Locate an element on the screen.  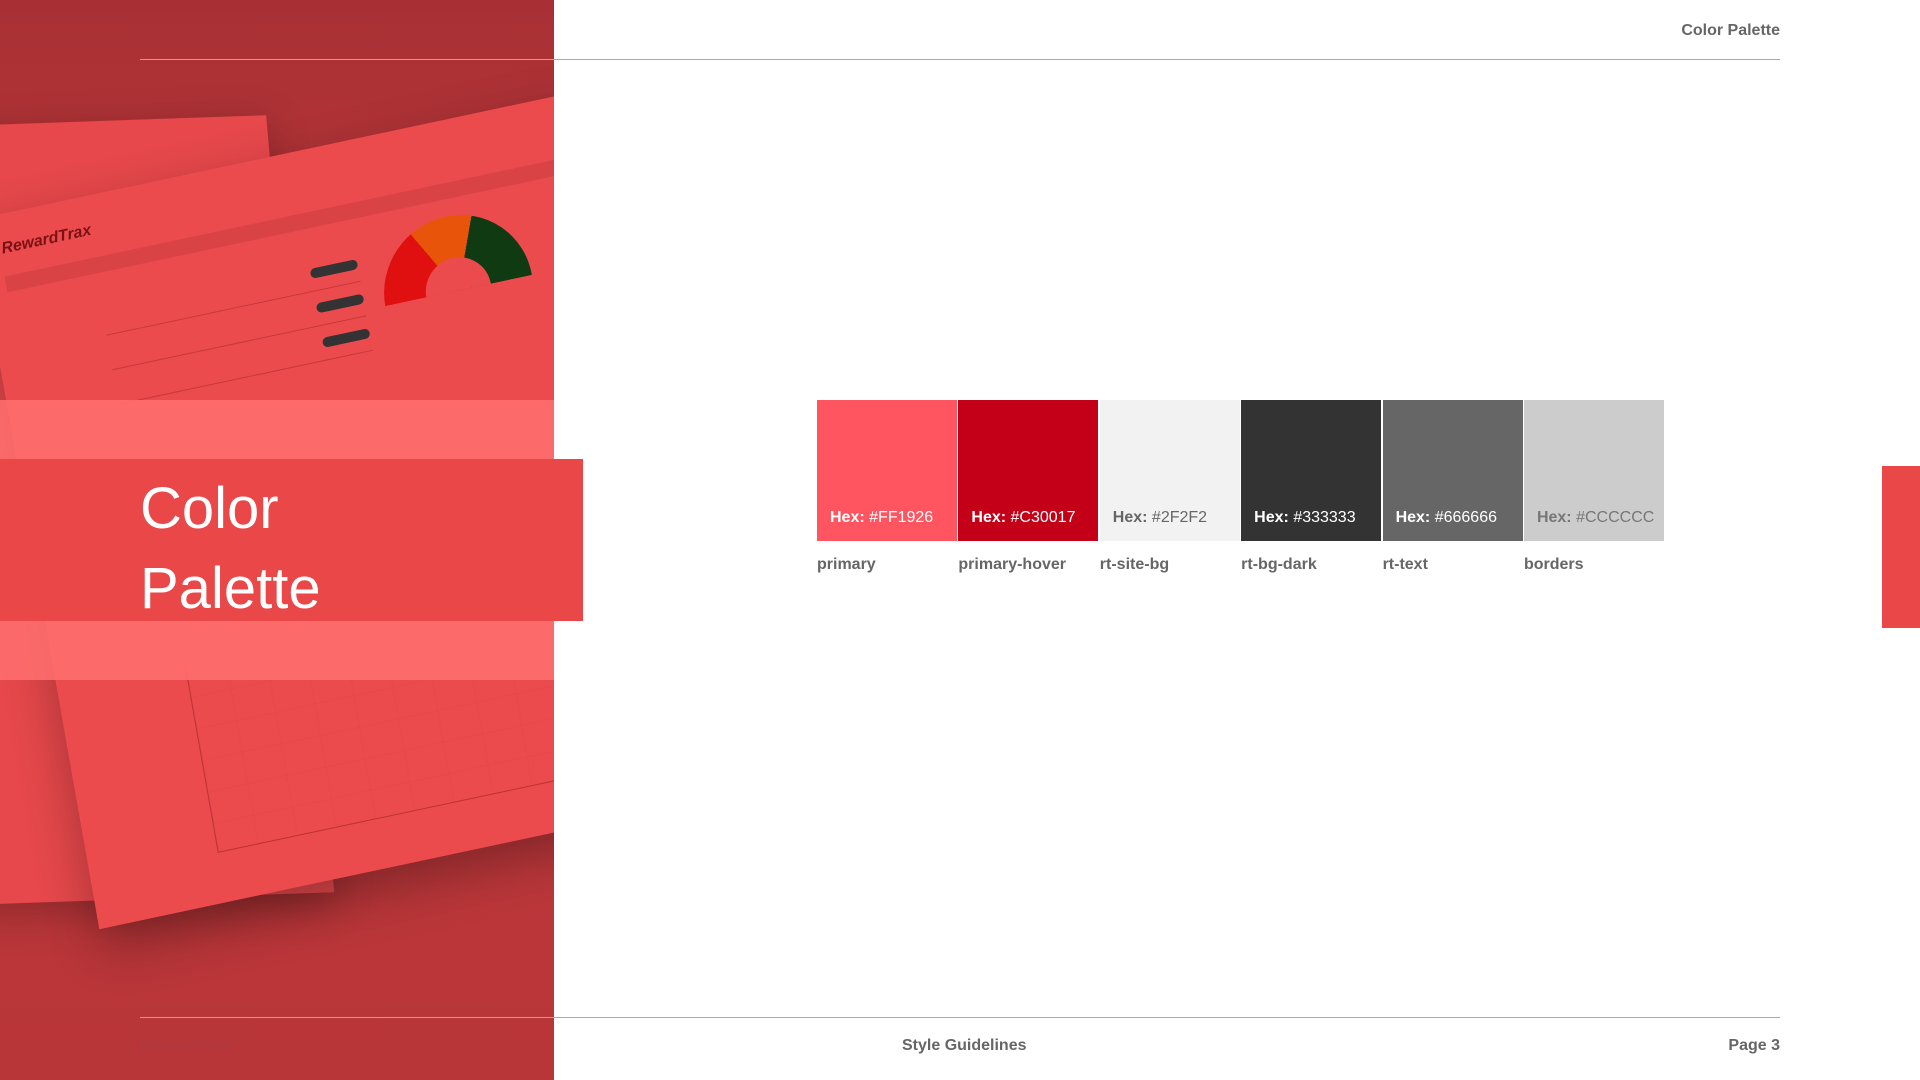
color-swatch: Hex: #2F2F2 rt-site-bg is located at coordinates (1170, 487).